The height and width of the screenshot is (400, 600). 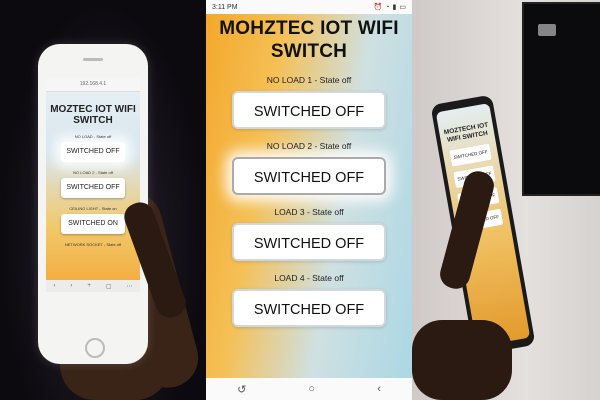 I want to click on right-item: SWITCHED OFF, so click(x=471, y=155).